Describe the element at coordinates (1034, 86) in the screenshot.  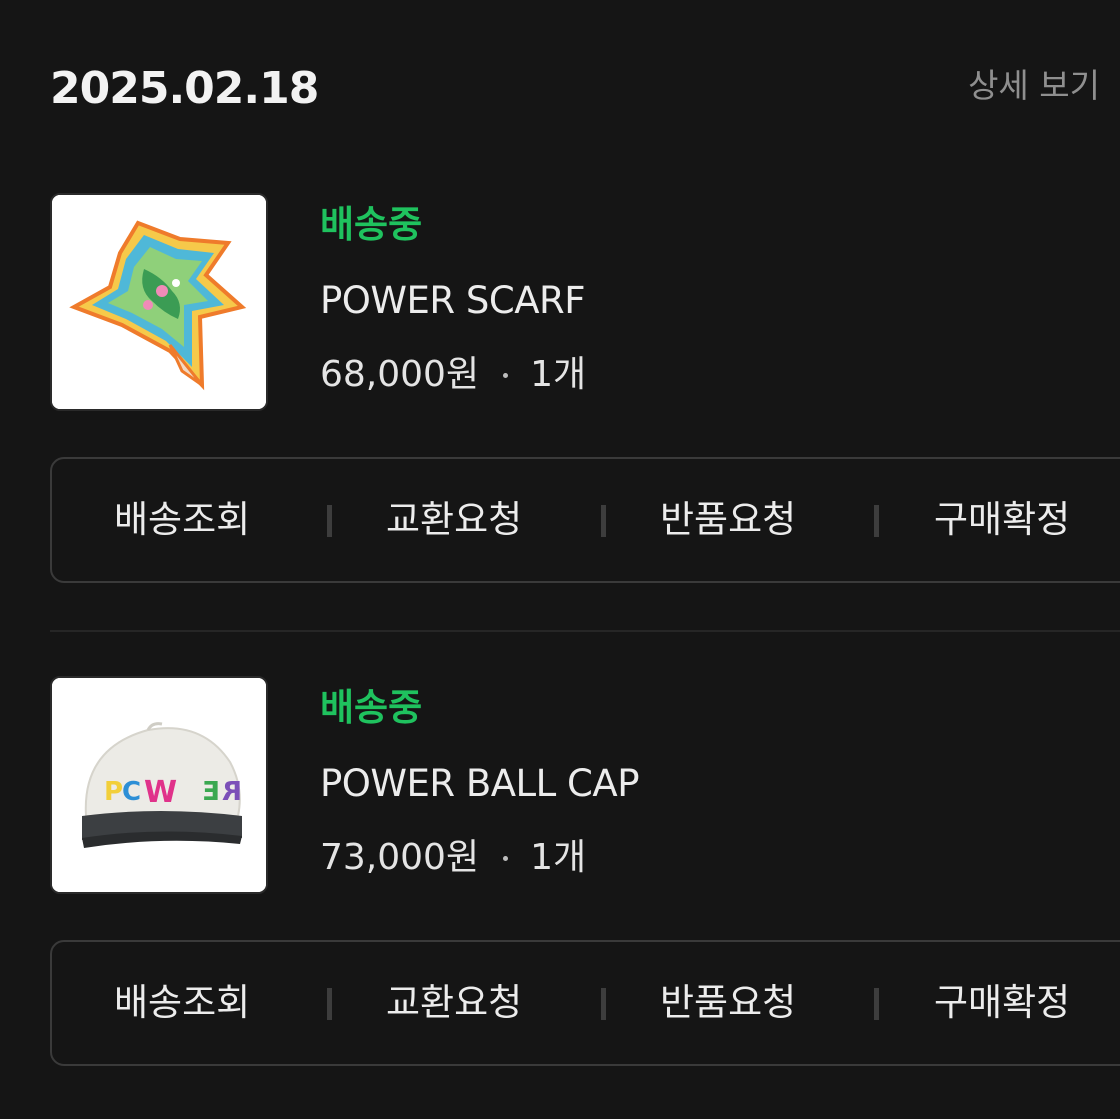
I see `view-details-link: 상세 보기` at that location.